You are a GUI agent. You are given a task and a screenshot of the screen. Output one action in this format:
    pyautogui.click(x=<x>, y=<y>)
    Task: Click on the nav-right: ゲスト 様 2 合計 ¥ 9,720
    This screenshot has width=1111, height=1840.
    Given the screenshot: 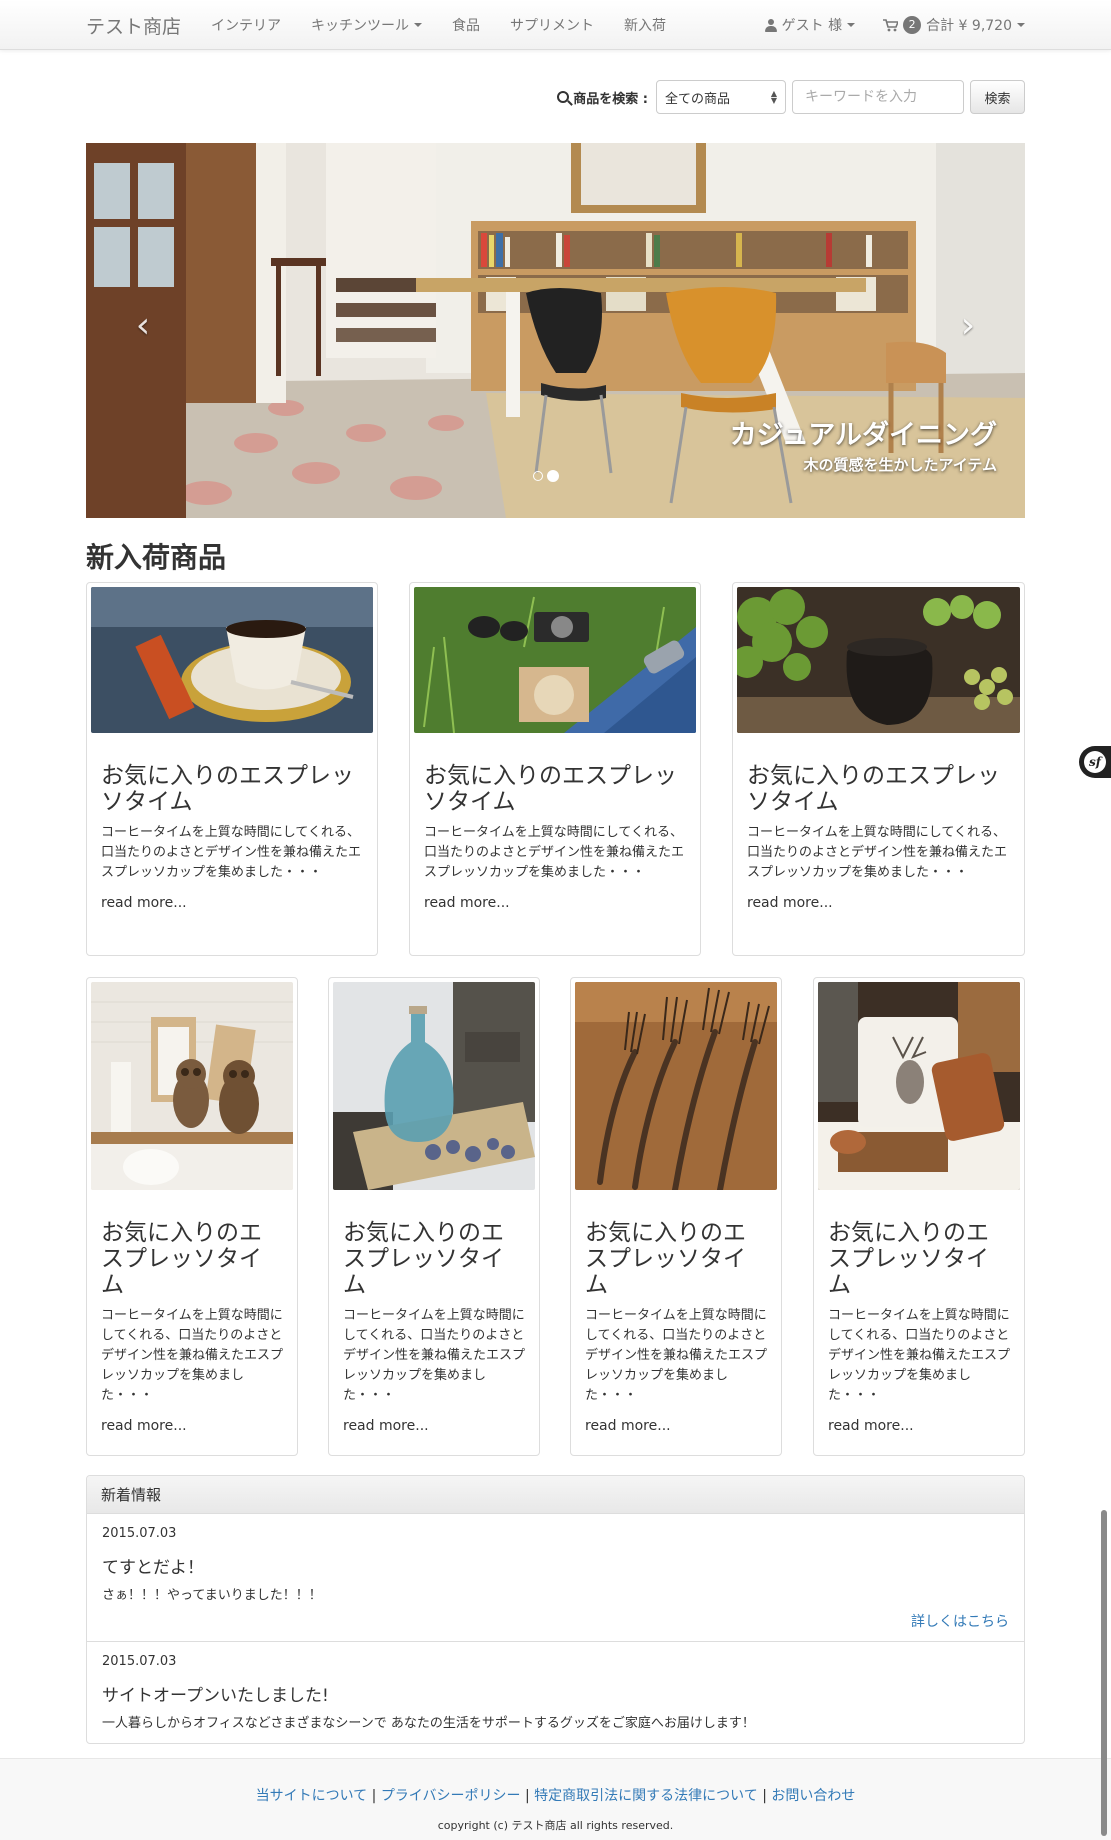 What is the action you would take?
    pyautogui.click(x=894, y=25)
    